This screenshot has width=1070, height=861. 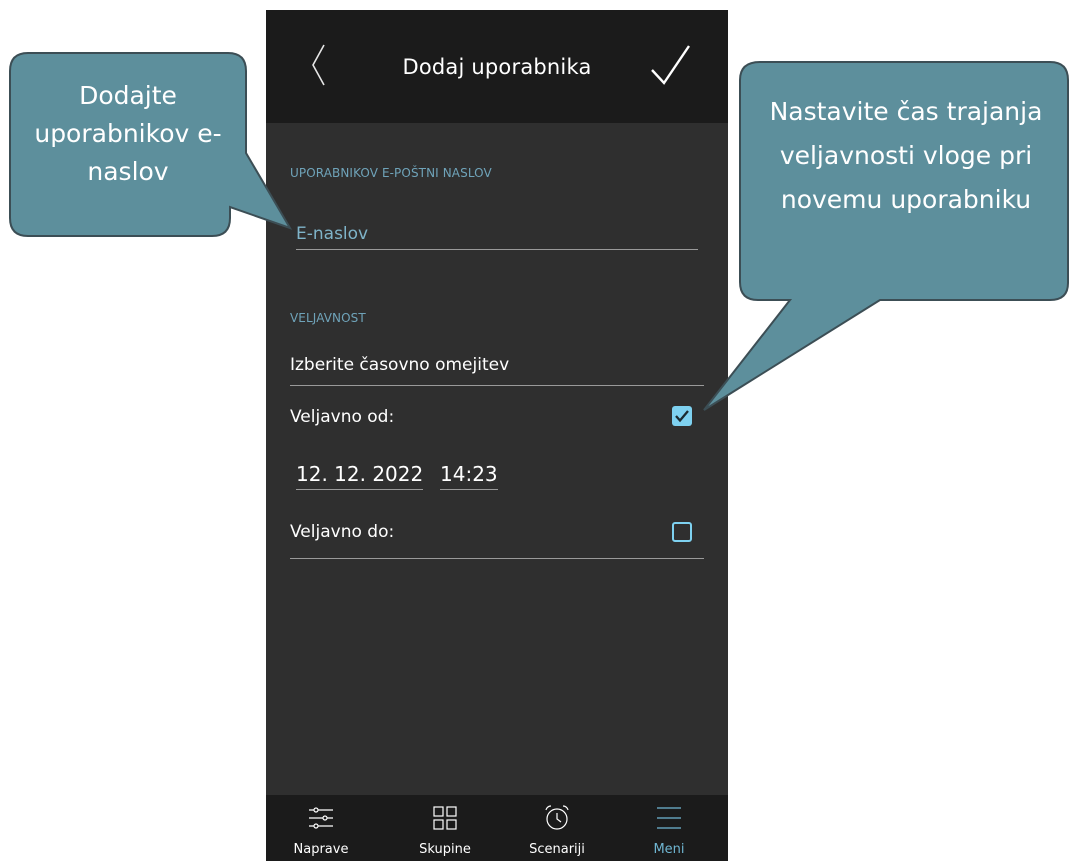 What do you see at coordinates (128, 133) in the screenshot?
I see `left-callout-text: Dodajte uporabnikov e-naslov` at bounding box center [128, 133].